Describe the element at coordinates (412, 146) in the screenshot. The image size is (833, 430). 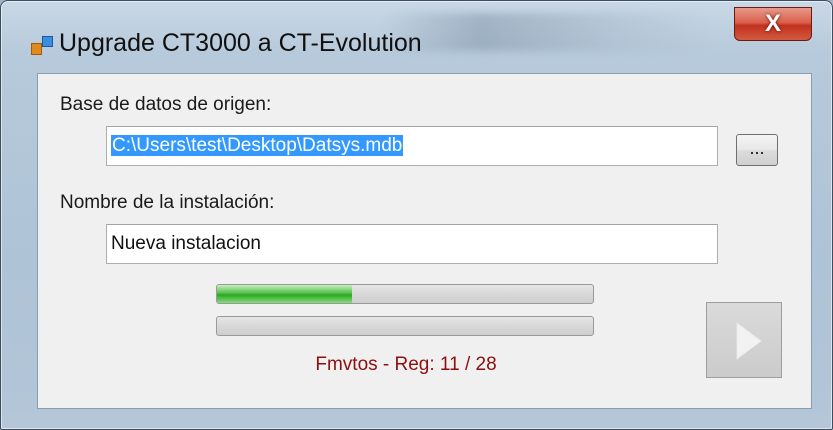
I see `source-db-field: C:\Users\test\Desktop\Datsys.mdb` at that location.